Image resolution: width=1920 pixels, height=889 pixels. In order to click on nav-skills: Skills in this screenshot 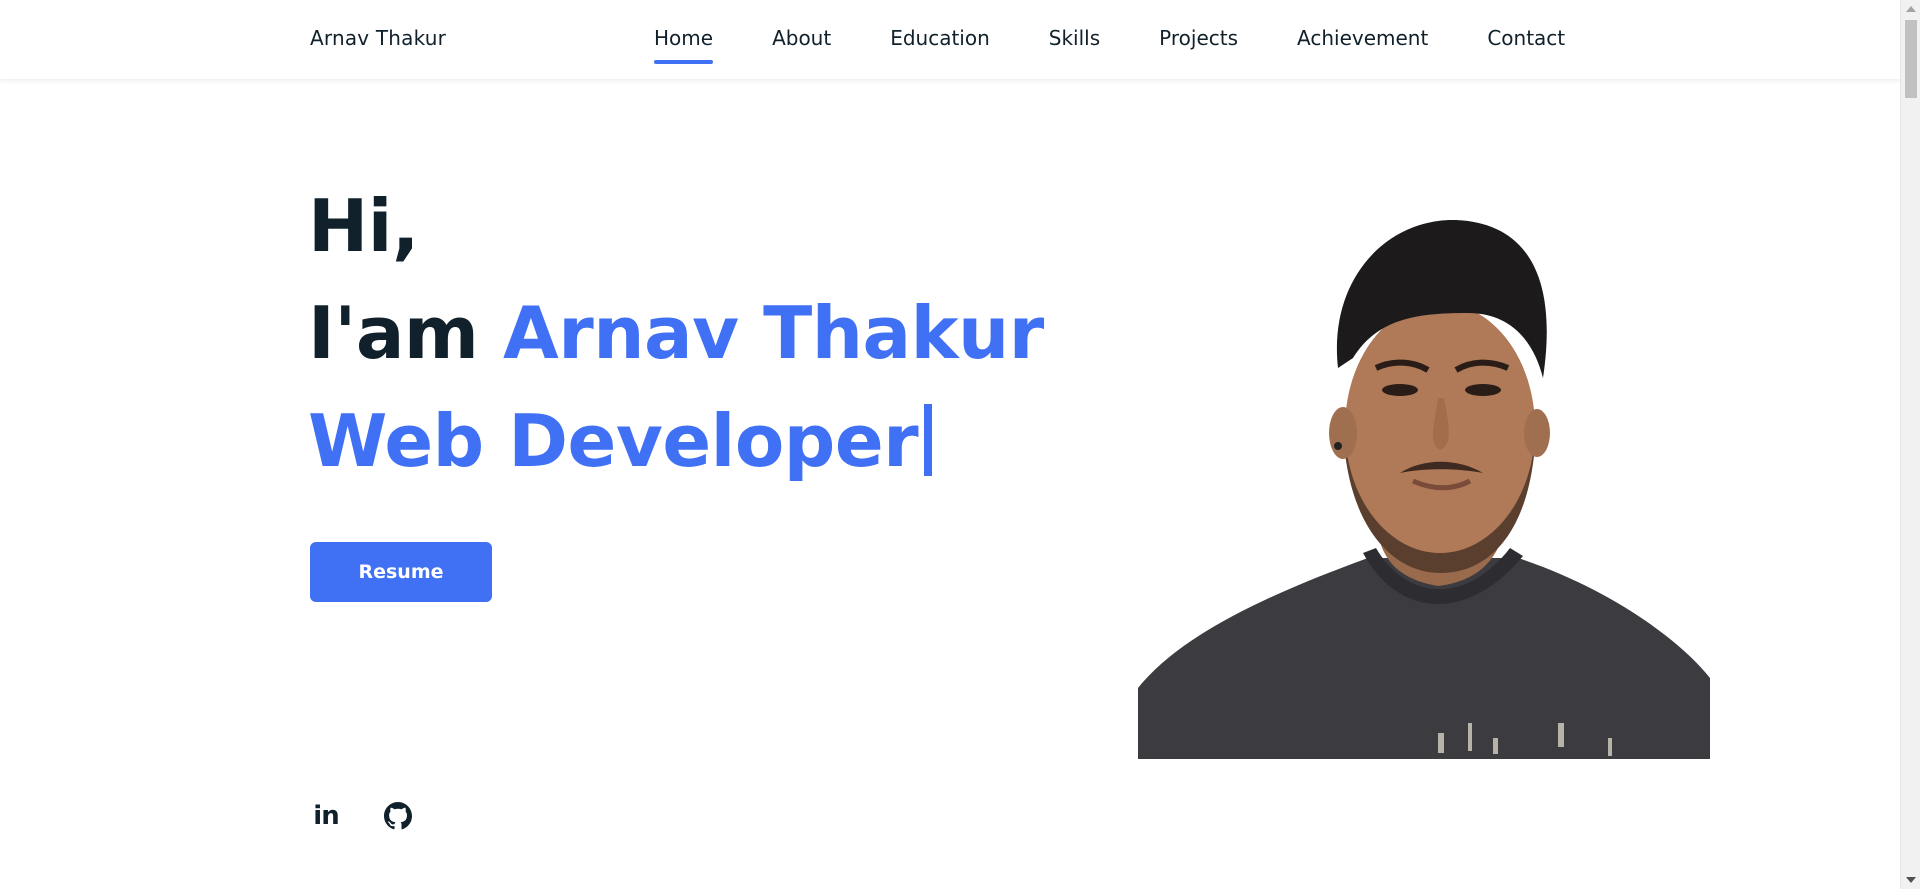, I will do `click(1074, 38)`.